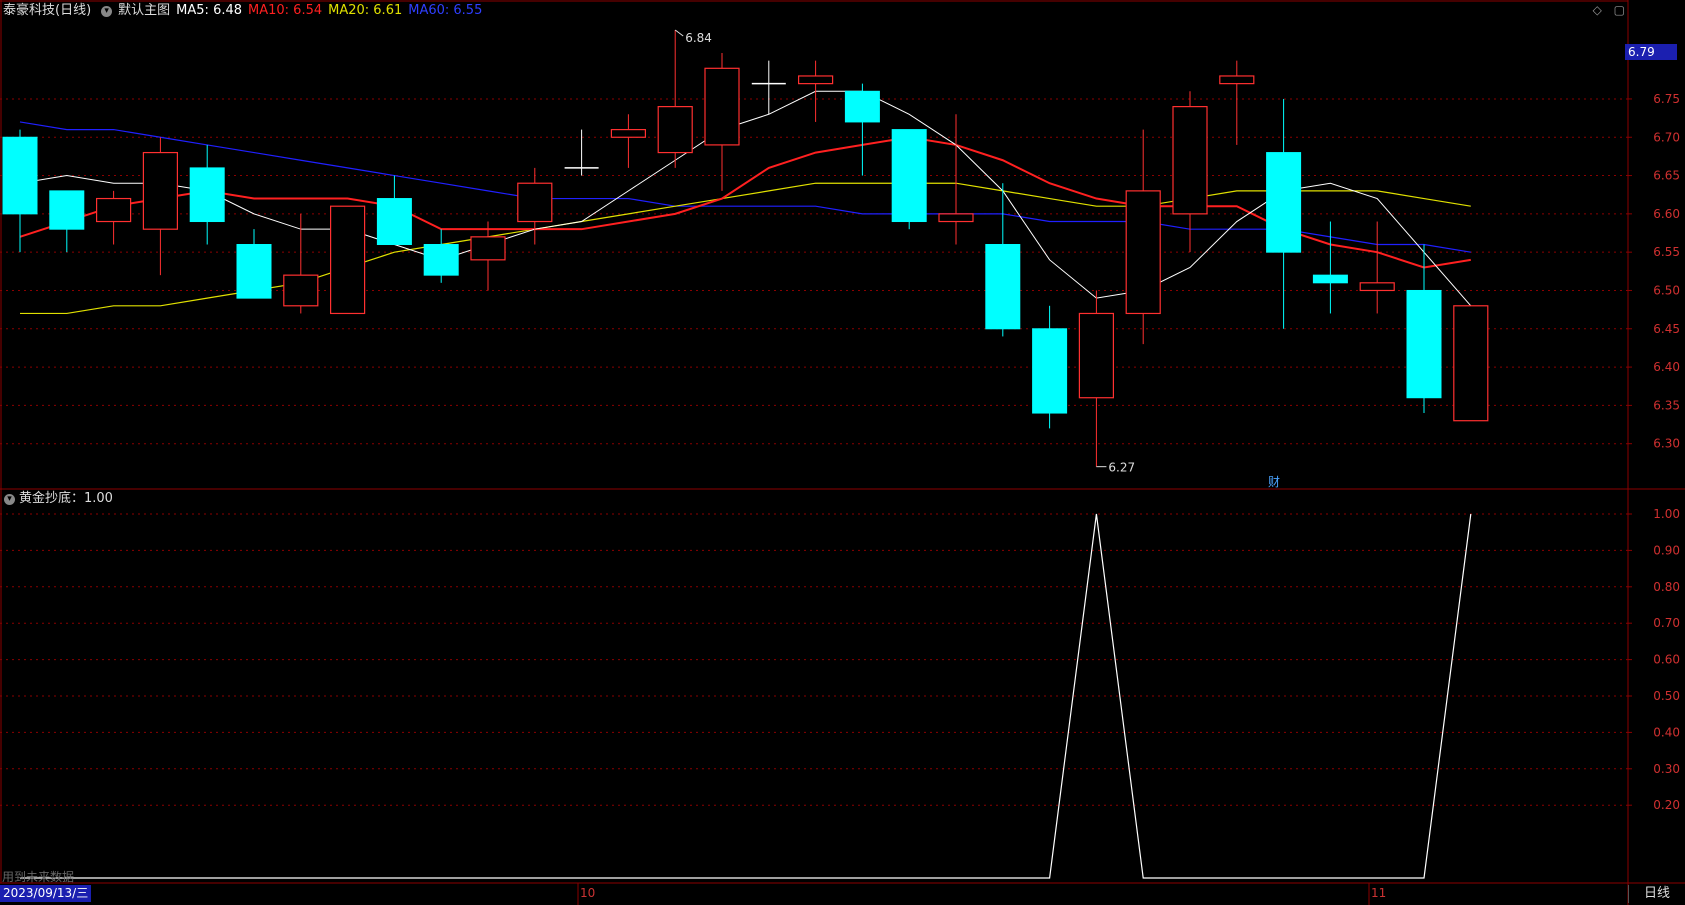  I want to click on expand-icon: ▢, so click(1619, 10).